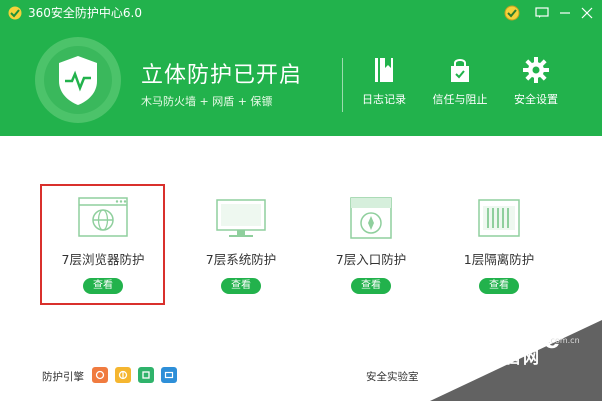 The image size is (602, 401). I want to click on trust-block-label: 信任与阻止, so click(460, 99).